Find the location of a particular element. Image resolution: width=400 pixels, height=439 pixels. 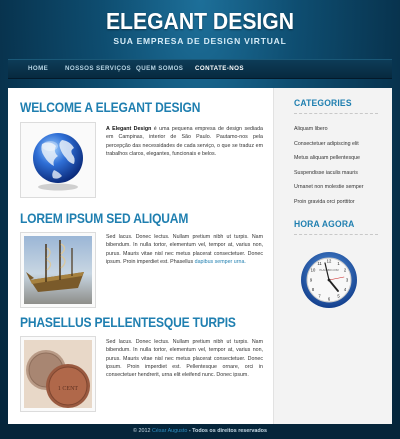

nav-item-home: HOME is located at coordinates (38, 68).